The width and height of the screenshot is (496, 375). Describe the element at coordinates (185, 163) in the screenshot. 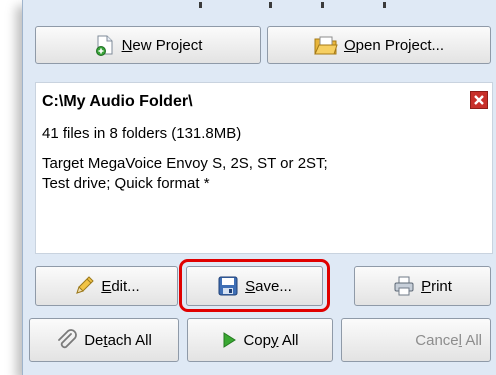

I see `target-device-text: Target MegaVoice Envoy S, 2S, ST or 2ST;` at that location.